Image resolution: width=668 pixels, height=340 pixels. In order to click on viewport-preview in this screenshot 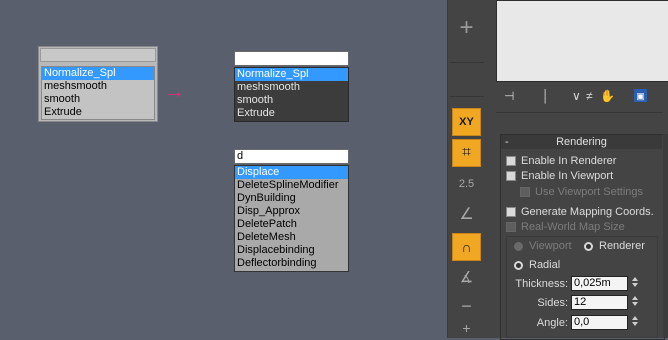, I will do `click(582, 41)`.